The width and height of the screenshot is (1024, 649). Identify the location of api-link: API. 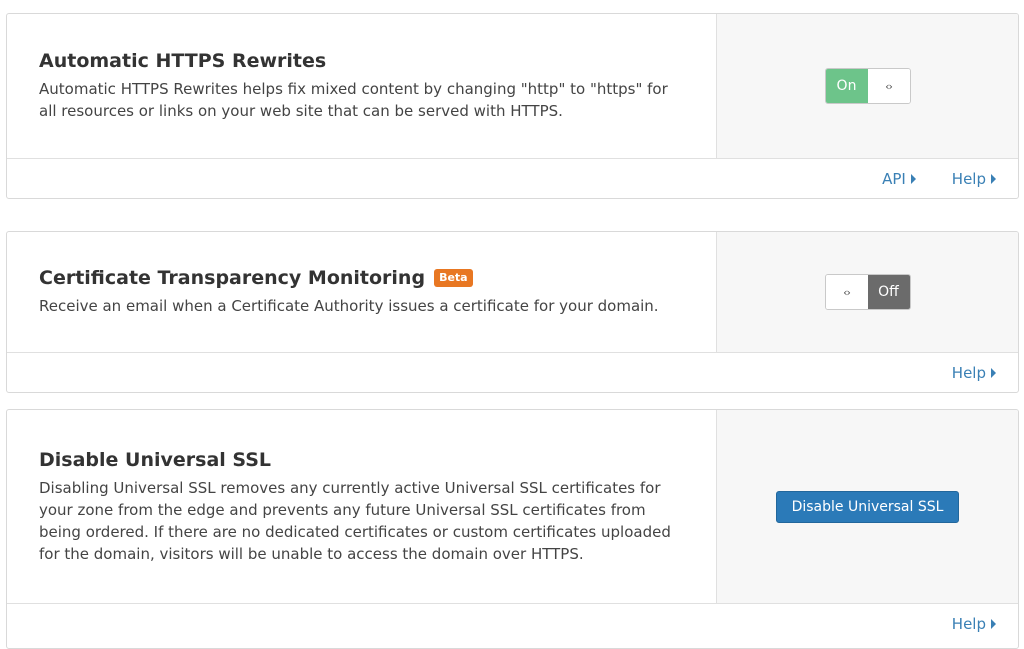
(899, 179).